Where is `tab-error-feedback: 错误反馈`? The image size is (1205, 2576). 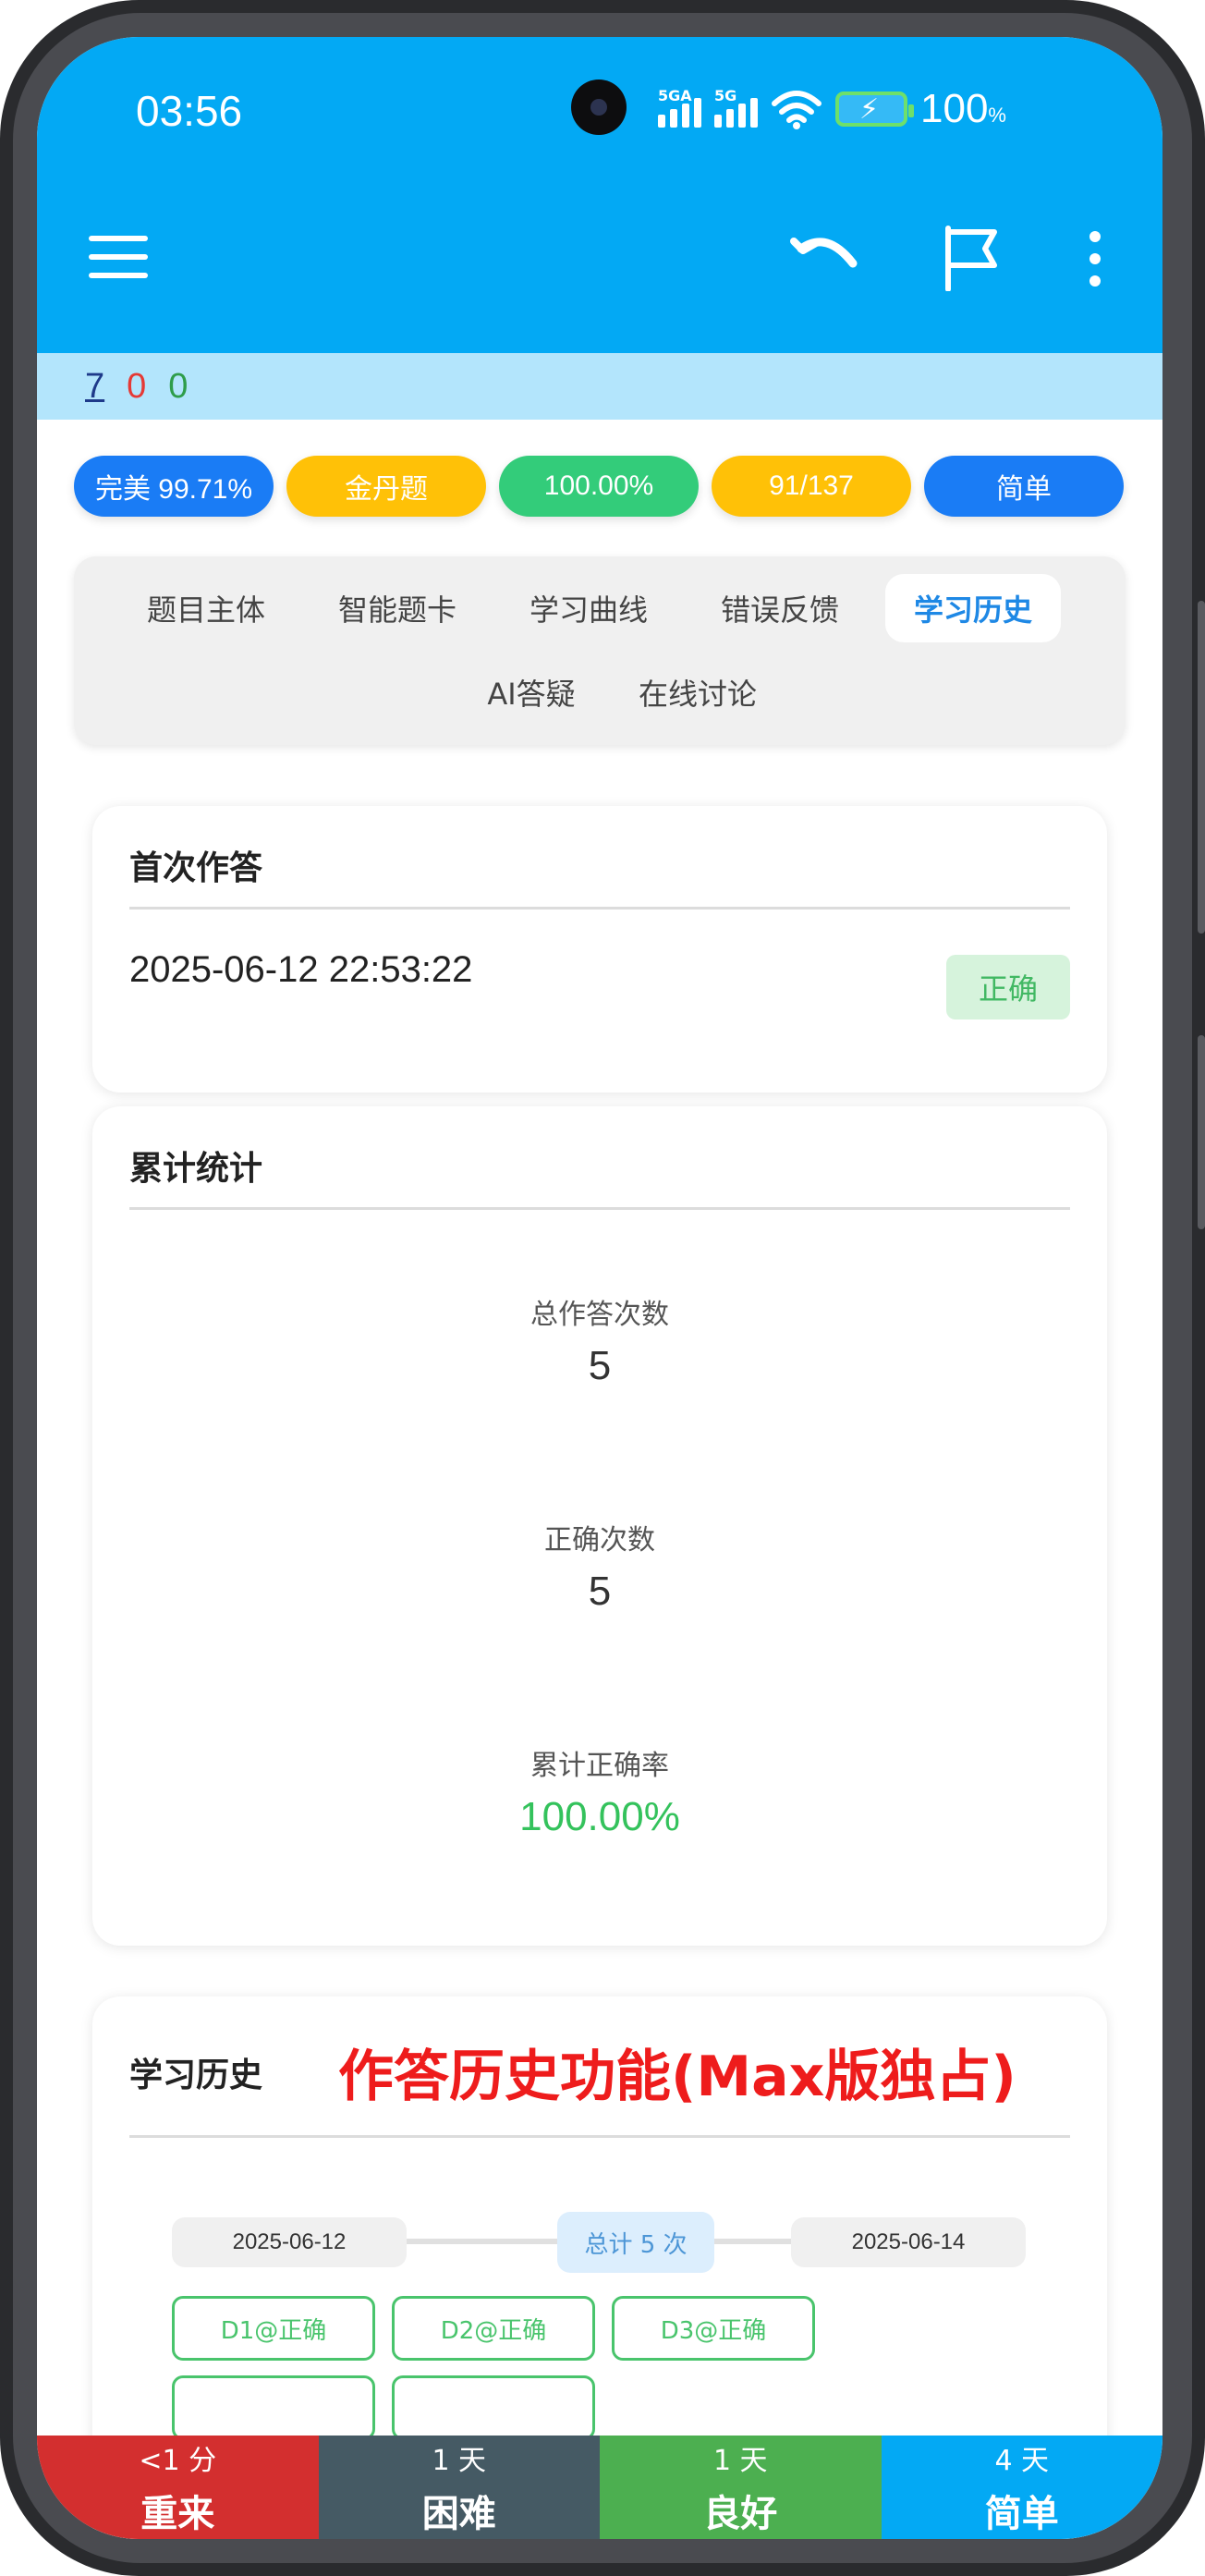 tab-error-feedback: 错误反馈 is located at coordinates (780, 608).